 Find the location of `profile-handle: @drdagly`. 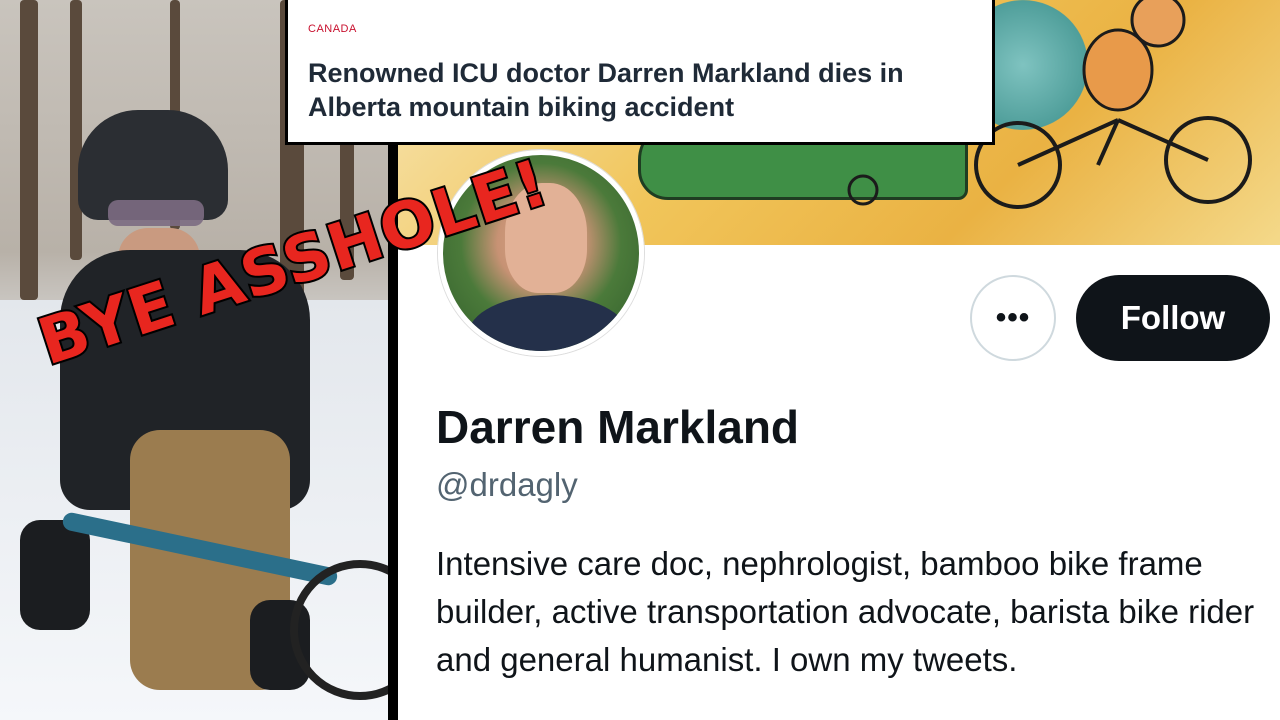

profile-handle: @drdagly is located at coordinates (507, 485).